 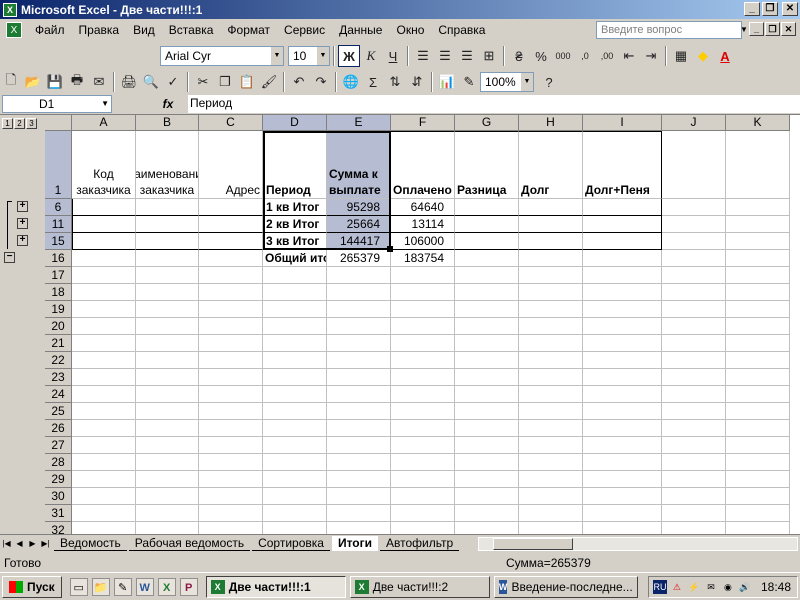 What do you see at coordinates (487, 394) in the screenshot?
I see `cell-g24` at bounding box center [487, 394].